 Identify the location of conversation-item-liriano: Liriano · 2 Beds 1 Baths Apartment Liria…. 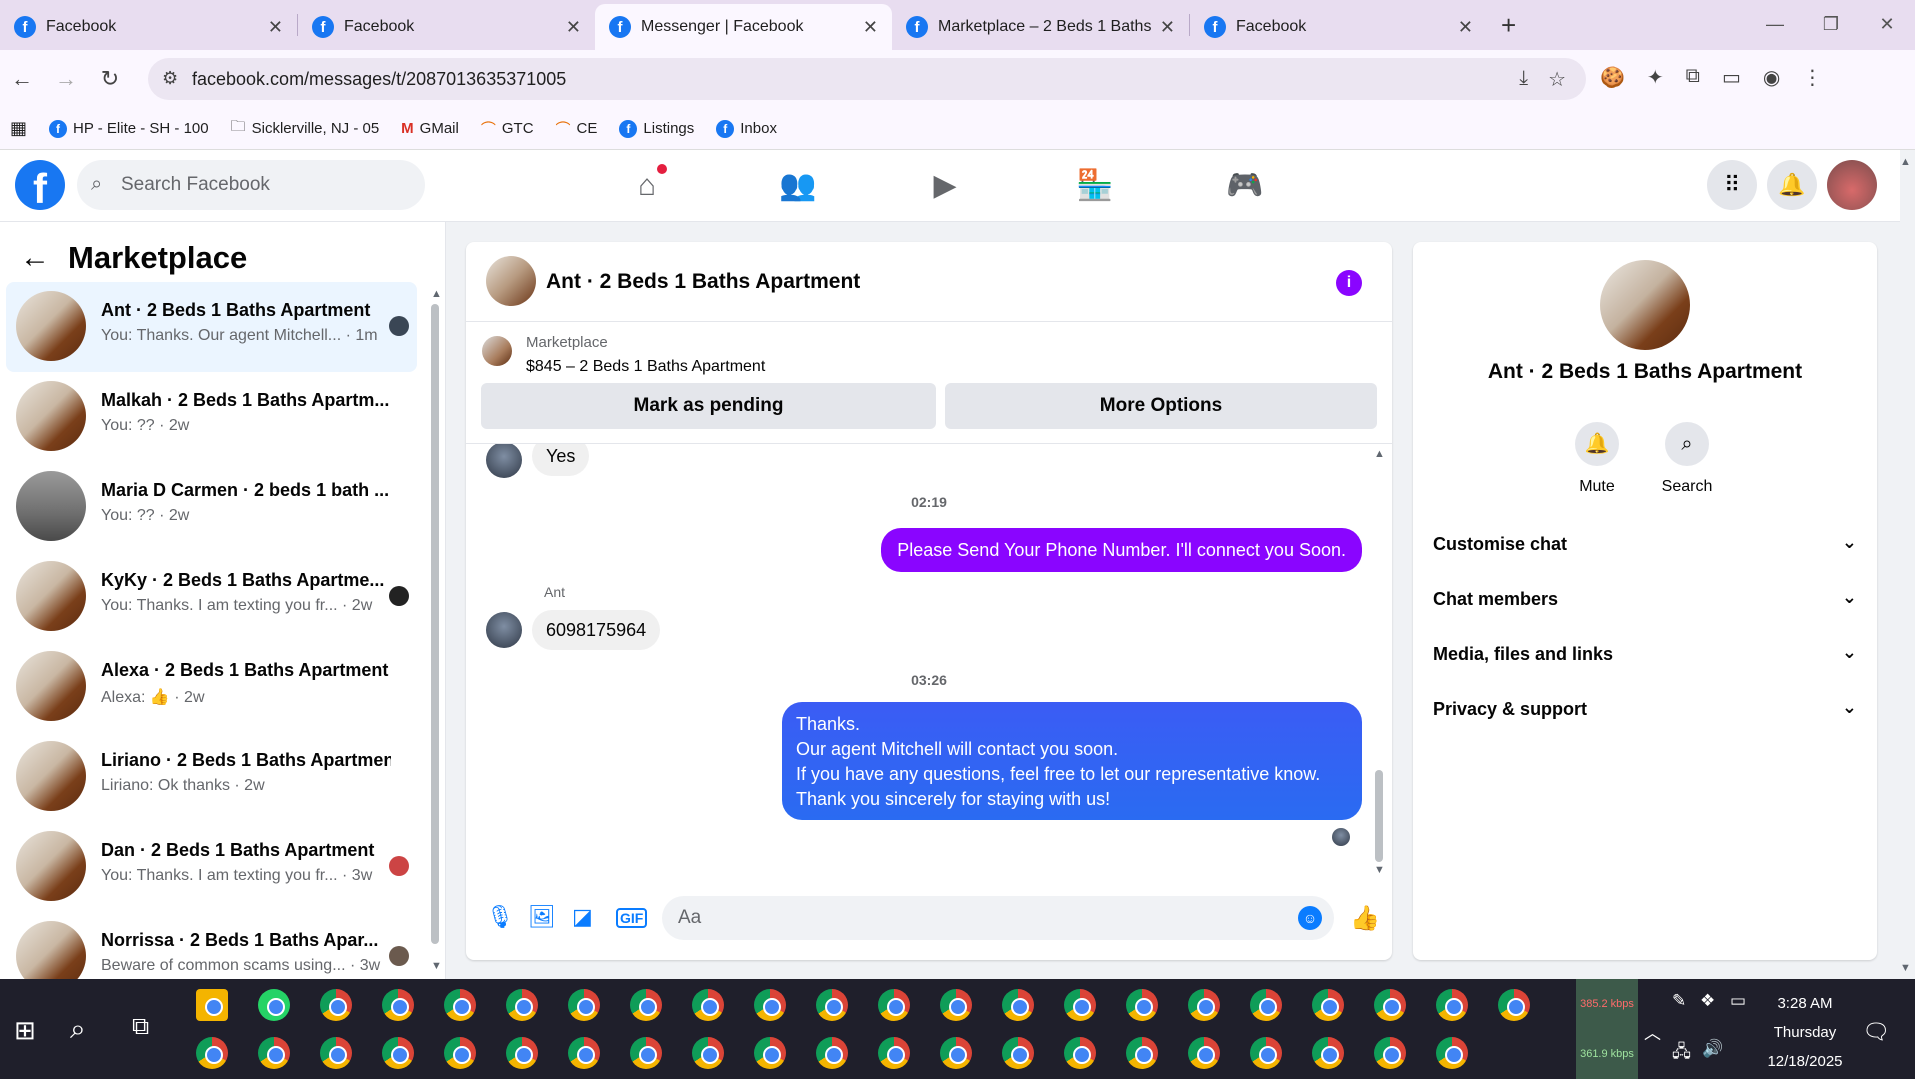
(211, 777).